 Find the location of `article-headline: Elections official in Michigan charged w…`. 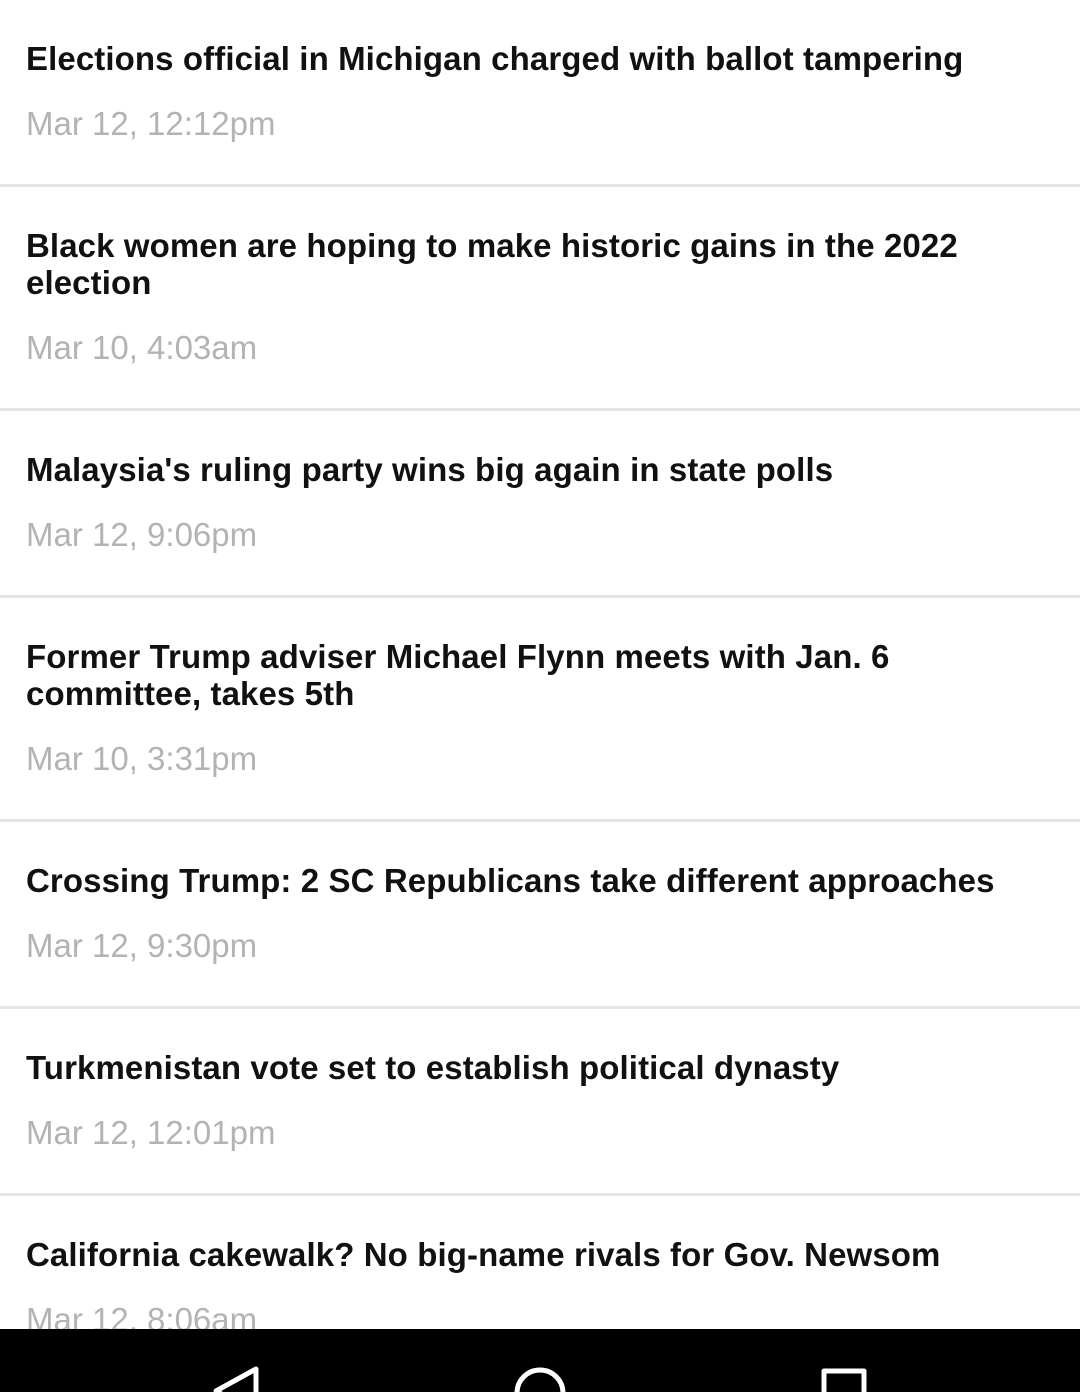

article-headline: Elections official in Michigan charged w… is located at coordinates (495, 58).